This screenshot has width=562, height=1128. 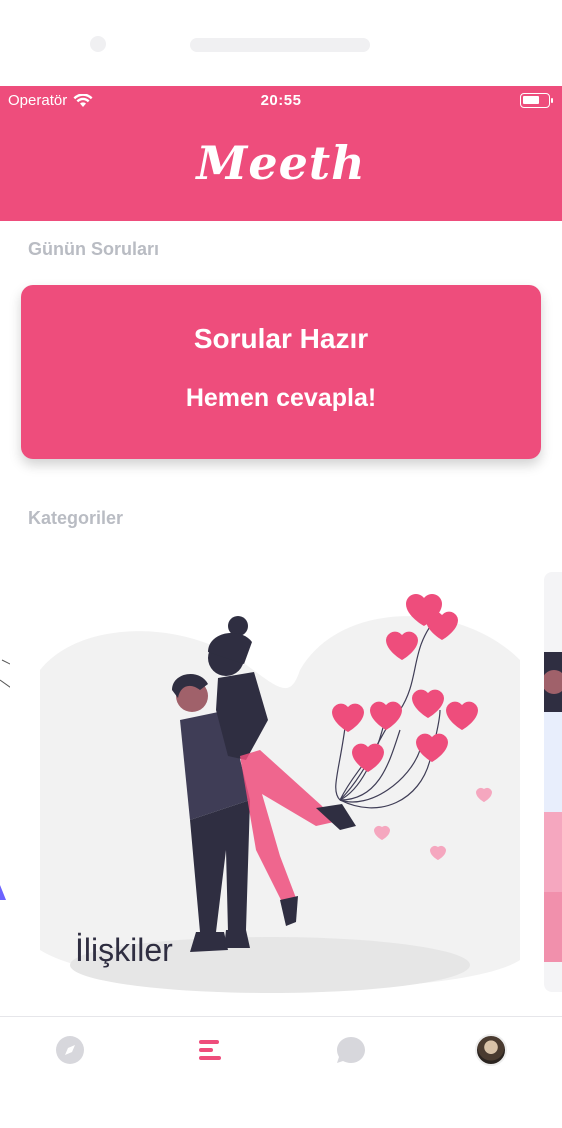 I want to click on list-icon, so click(x=210, y=1050).